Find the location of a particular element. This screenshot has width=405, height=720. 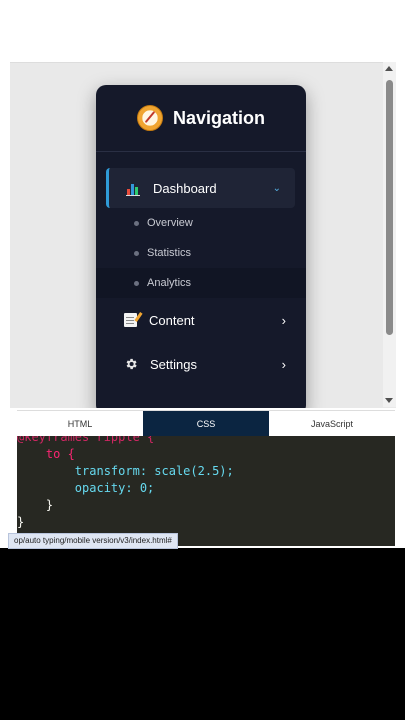

tab-css: CSS is located at coordinates (206, 424).